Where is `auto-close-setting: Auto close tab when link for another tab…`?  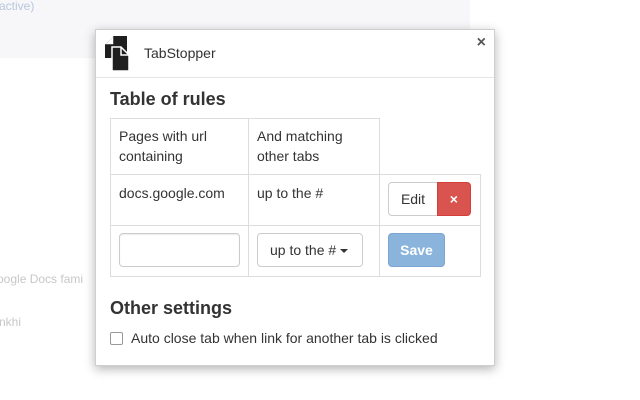 auto-close-setting: Auto close tab when link for another tab… is located at coordinates (274, 338).